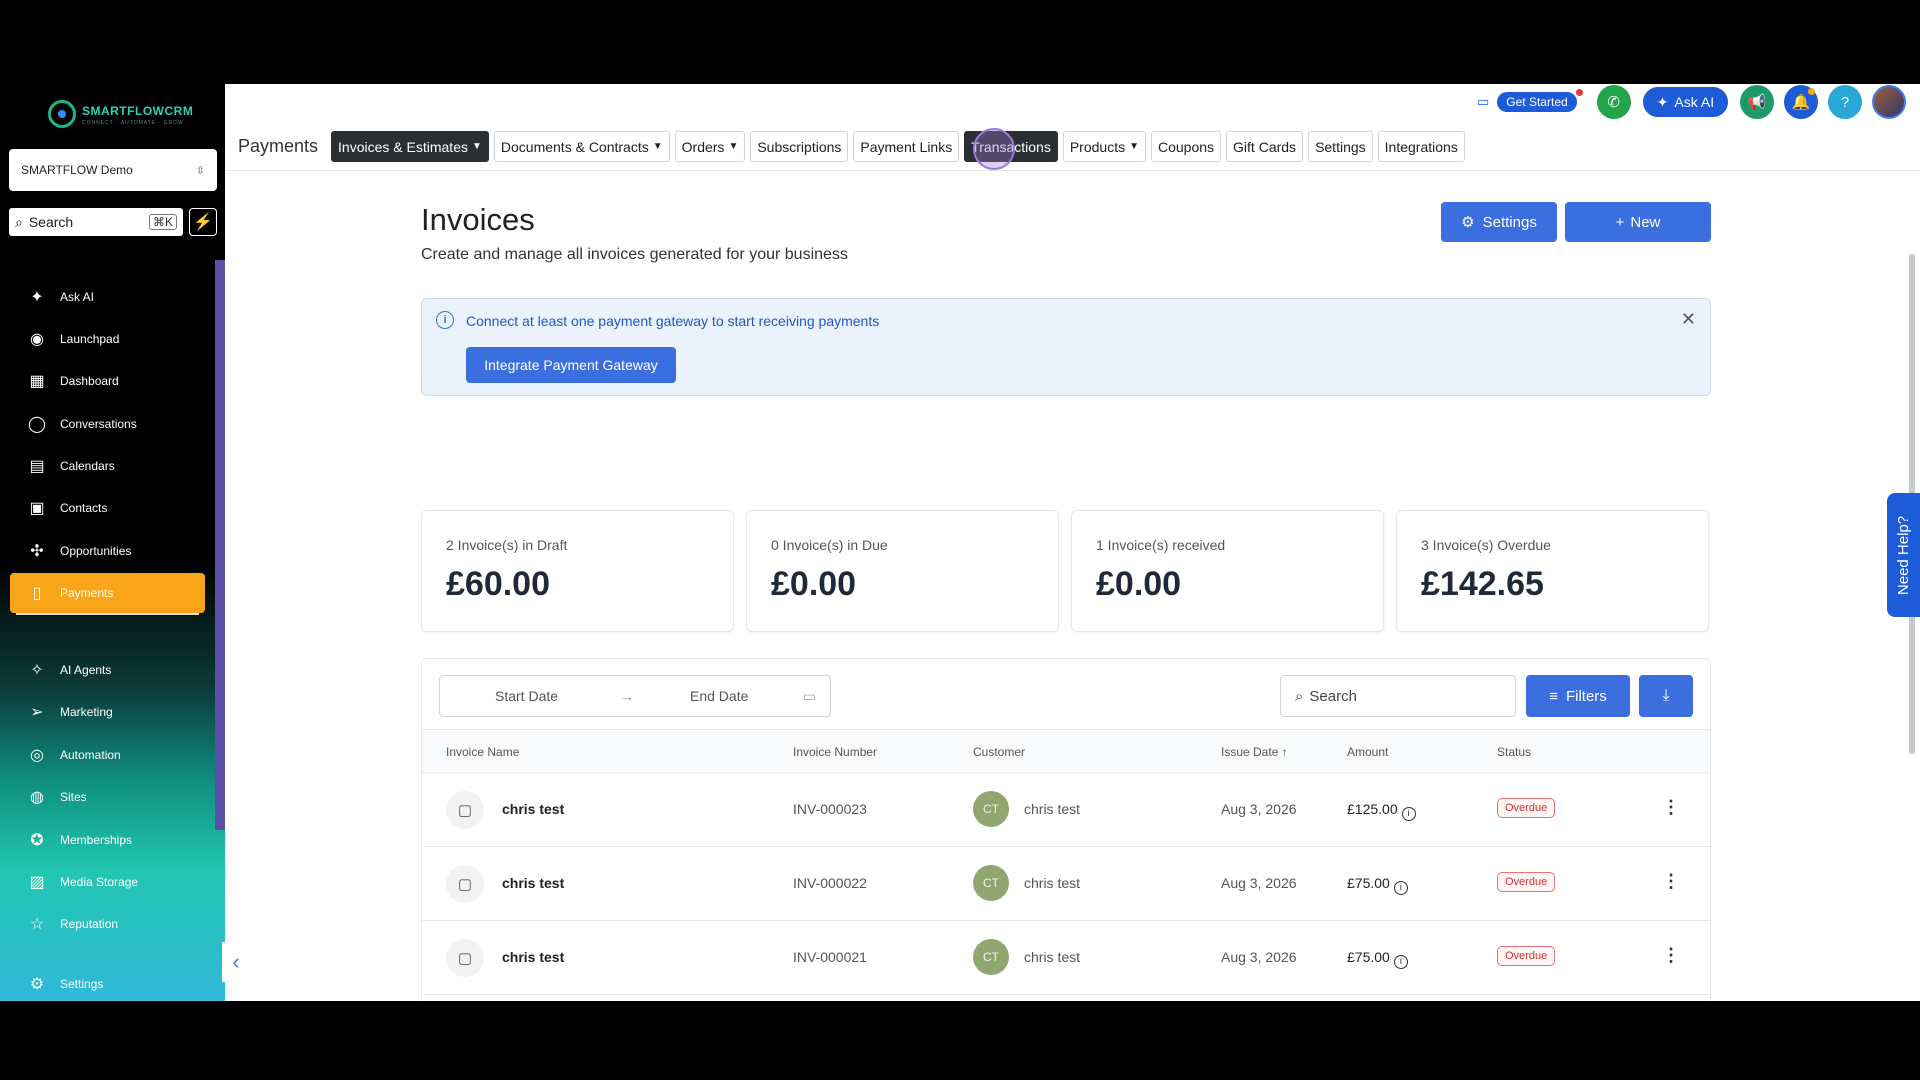 The image size is (1920, 1080). What do you see at coordinates (107, 339) in the screenshot?
I see `sidebar-item-launchpad: ◉ Launchpad` at bounding box center [107, 339].